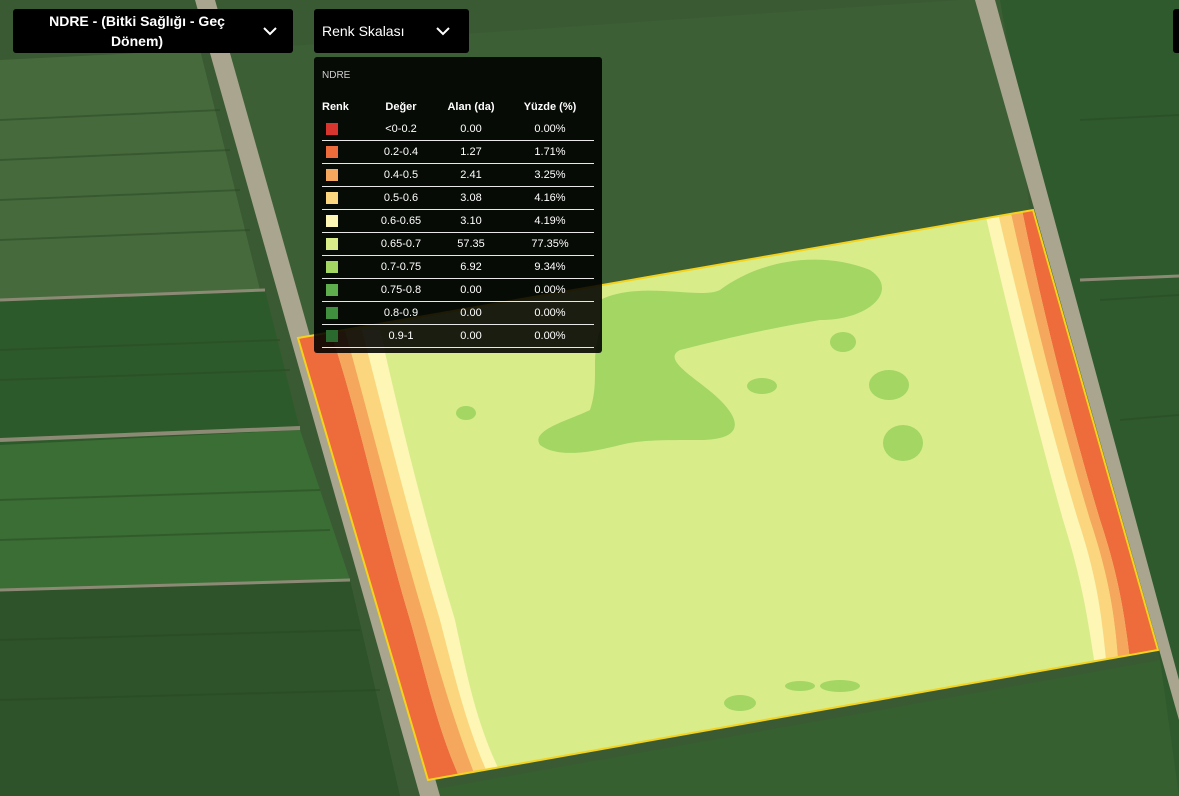 The height and width of the screenshot is (796, 1179). What do you see at coordinates (550, 221) in the screenshot?
I see `legend-percent: 4.19%` at bounding box center [550, 221].